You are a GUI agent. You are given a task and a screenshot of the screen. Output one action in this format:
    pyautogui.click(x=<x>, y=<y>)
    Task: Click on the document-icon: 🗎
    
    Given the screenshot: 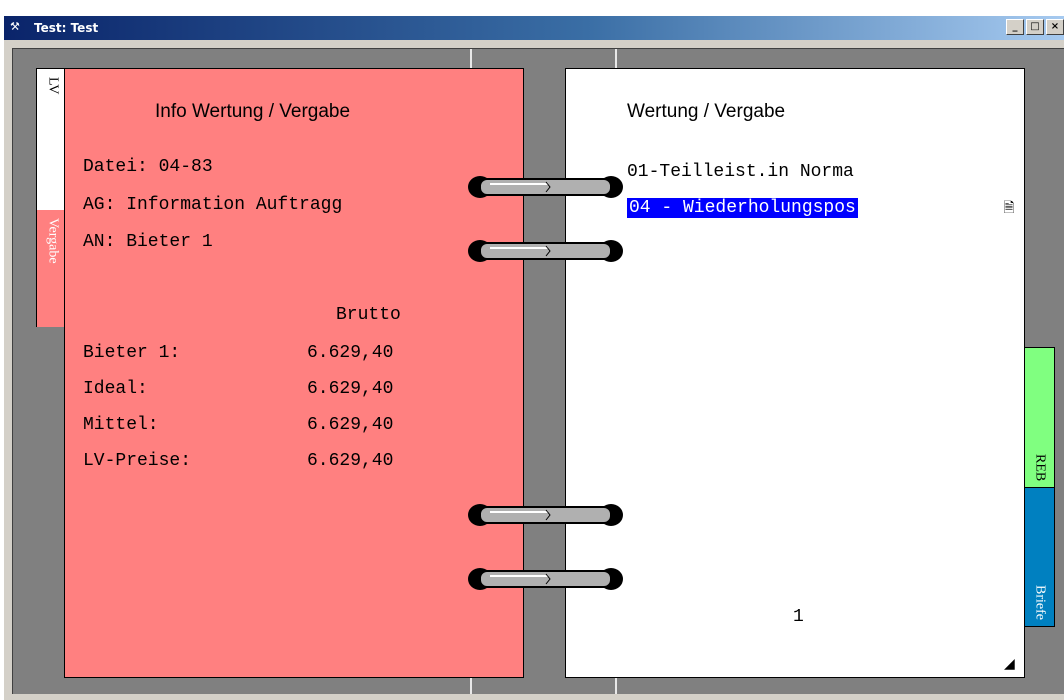 What is the action you would take?
    pyautogui.click(x=1009, y=207)
    